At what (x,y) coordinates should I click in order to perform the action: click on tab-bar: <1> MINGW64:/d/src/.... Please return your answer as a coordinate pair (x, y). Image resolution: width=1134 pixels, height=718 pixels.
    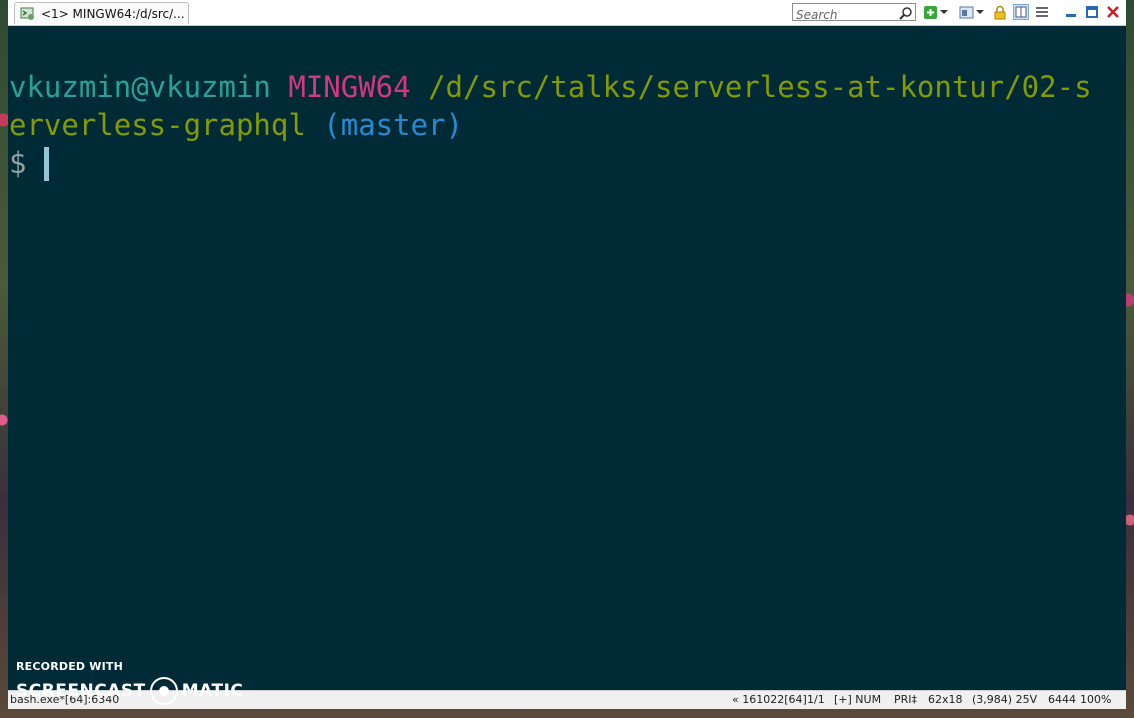
    Looking at the image, I should click on (567, 13).